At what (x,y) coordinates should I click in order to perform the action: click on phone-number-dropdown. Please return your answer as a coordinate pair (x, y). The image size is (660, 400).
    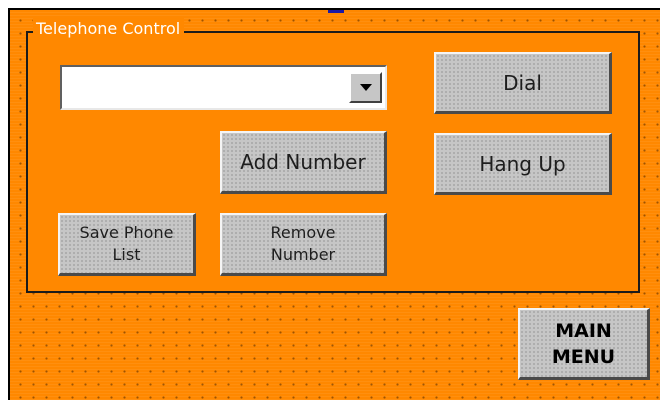
    Looking at the image, I should click on (223, 87).